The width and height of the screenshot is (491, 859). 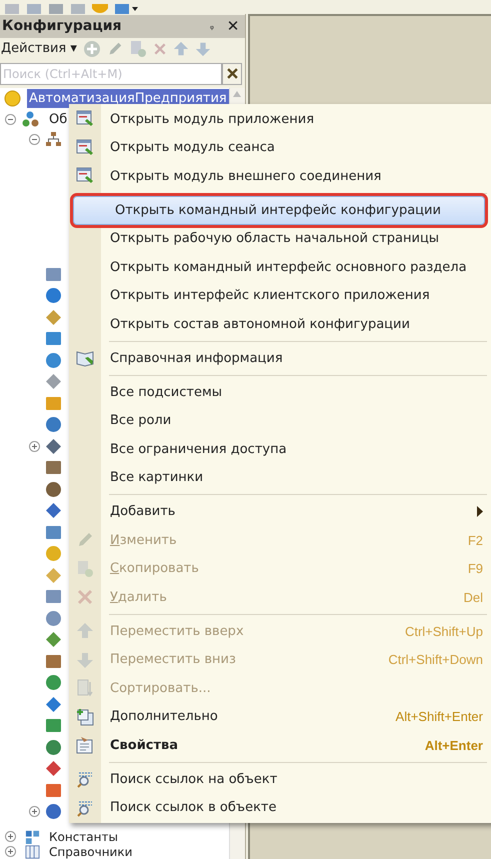 I want to click on menu-item-label: Все ограничения доступа, so click(x=198, y=449).